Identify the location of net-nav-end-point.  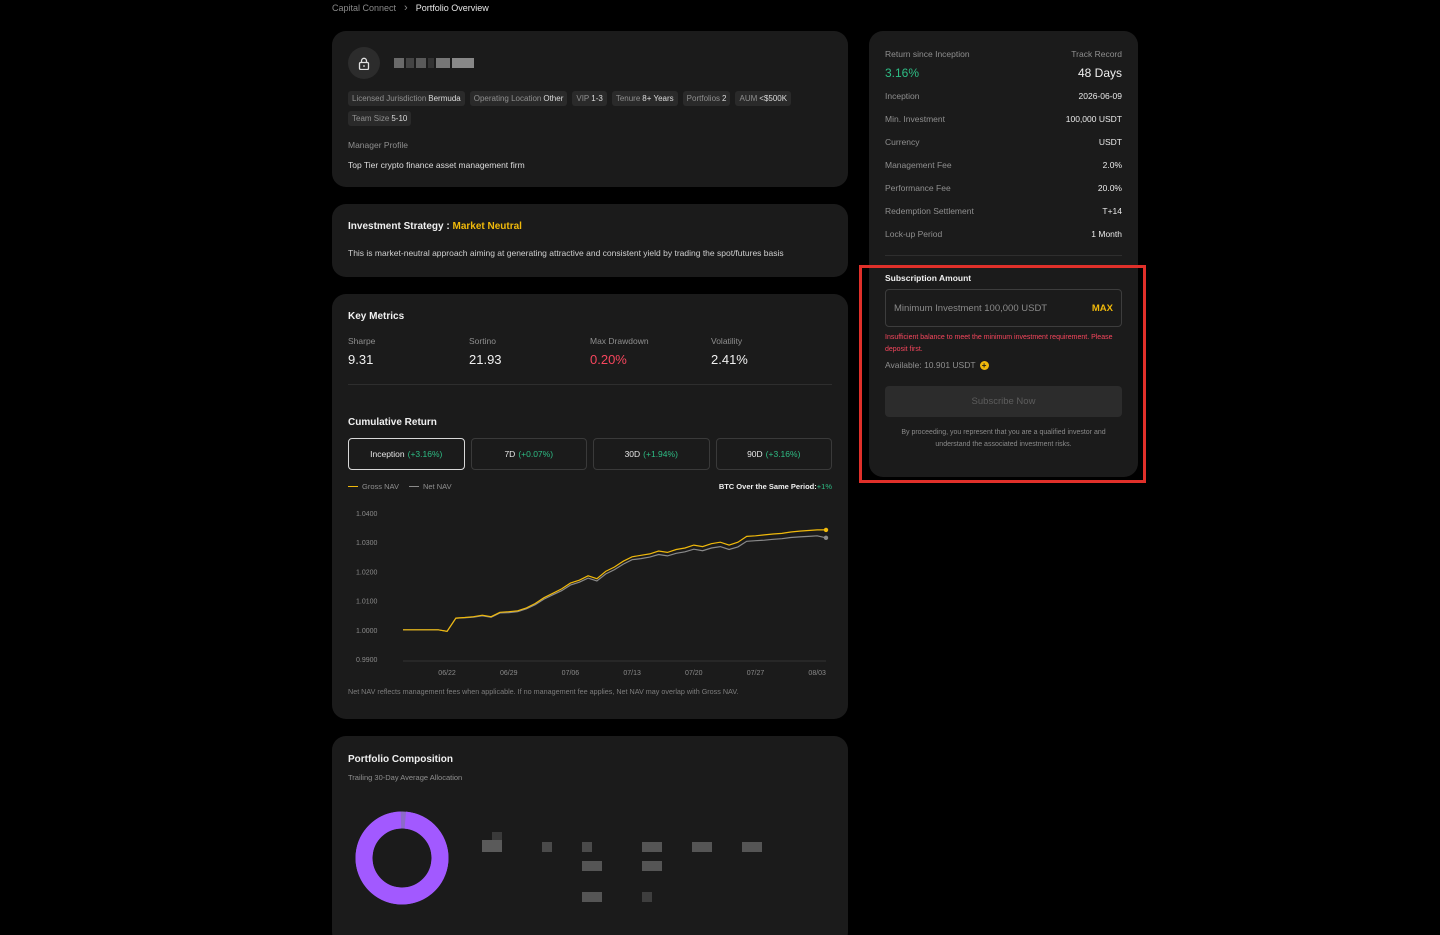
(826, 538).